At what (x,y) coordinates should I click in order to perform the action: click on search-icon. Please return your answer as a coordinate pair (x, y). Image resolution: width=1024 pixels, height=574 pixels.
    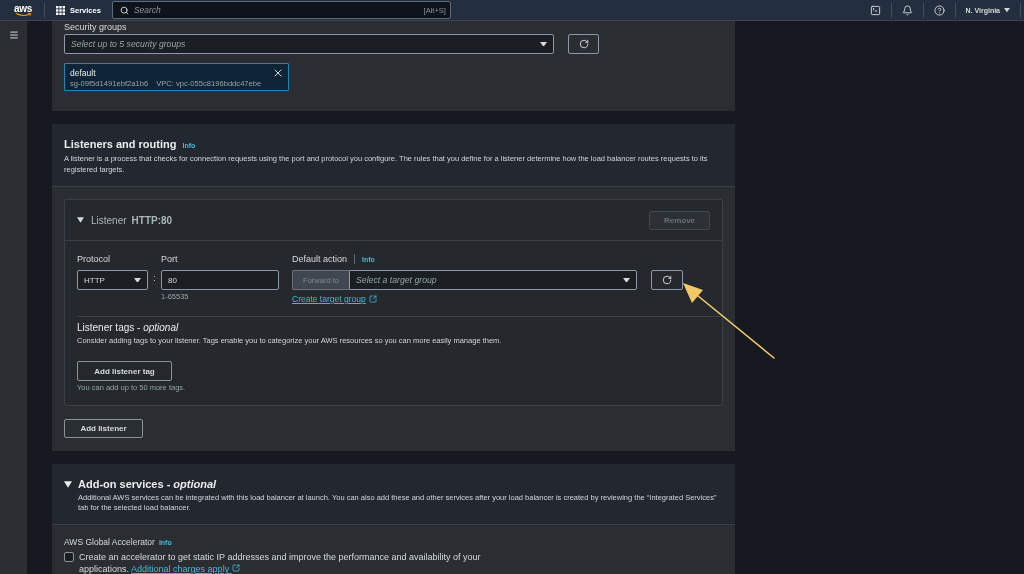
    Looking at the image, I should click on (124, 10).